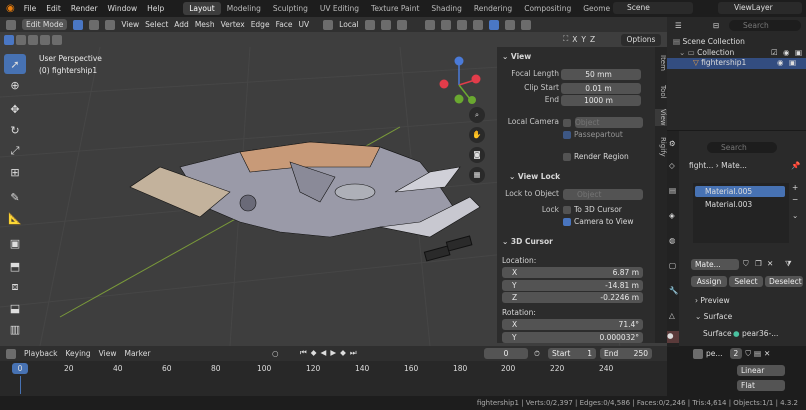 This screenshot has width=806, height=410. What do you see at coordinates (572, 337) in the screenshot?
I see `rotation-y-field: Y 0.000032°` at bounding box center [572, 337].